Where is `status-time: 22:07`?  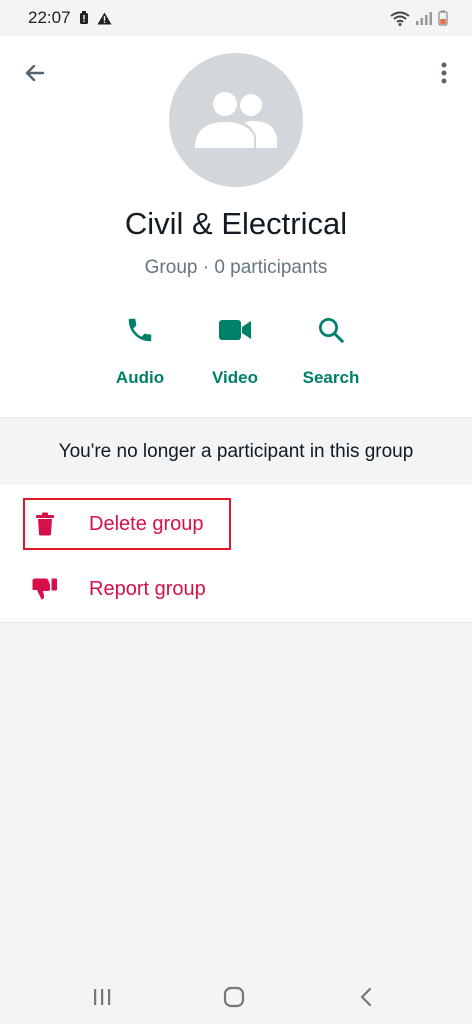 status-time: 22:07 is located at coordinates (49, 17).